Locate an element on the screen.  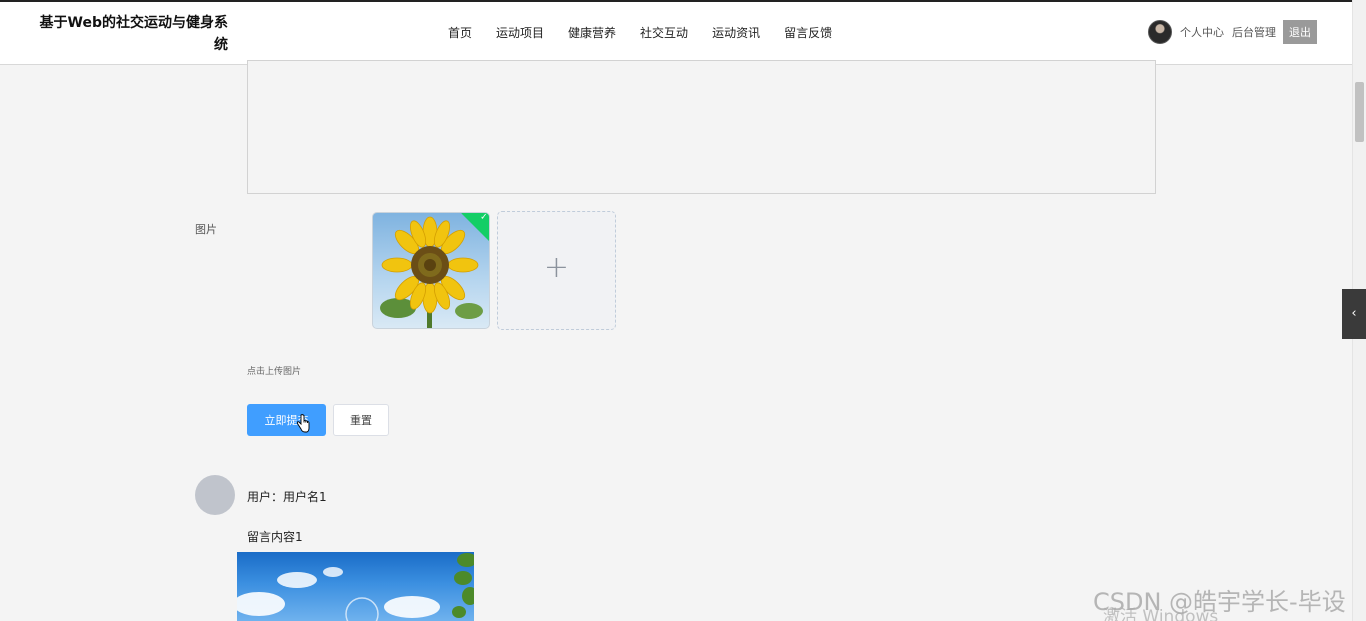
scrollbar-thumb is located at coordinates (1359, 112).